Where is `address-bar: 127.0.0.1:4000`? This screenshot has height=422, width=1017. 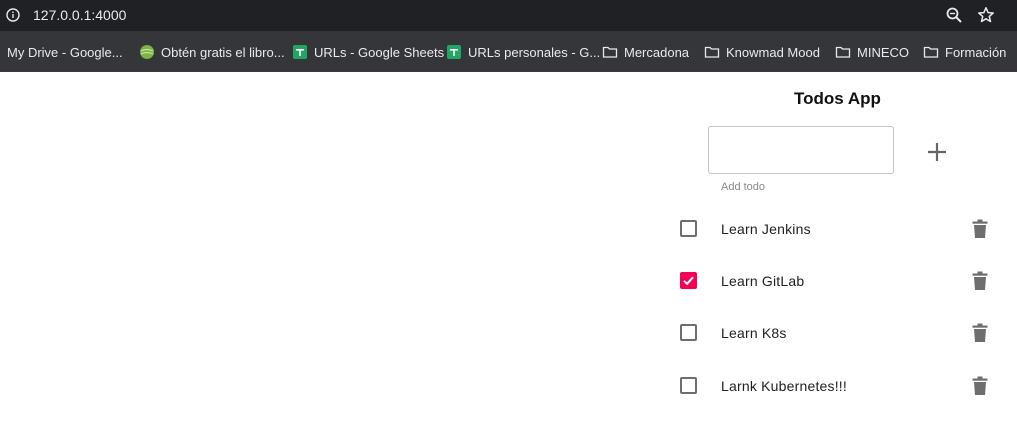
address-bar: 127.0.0.1:4000 is located at coordinates (508, 15).